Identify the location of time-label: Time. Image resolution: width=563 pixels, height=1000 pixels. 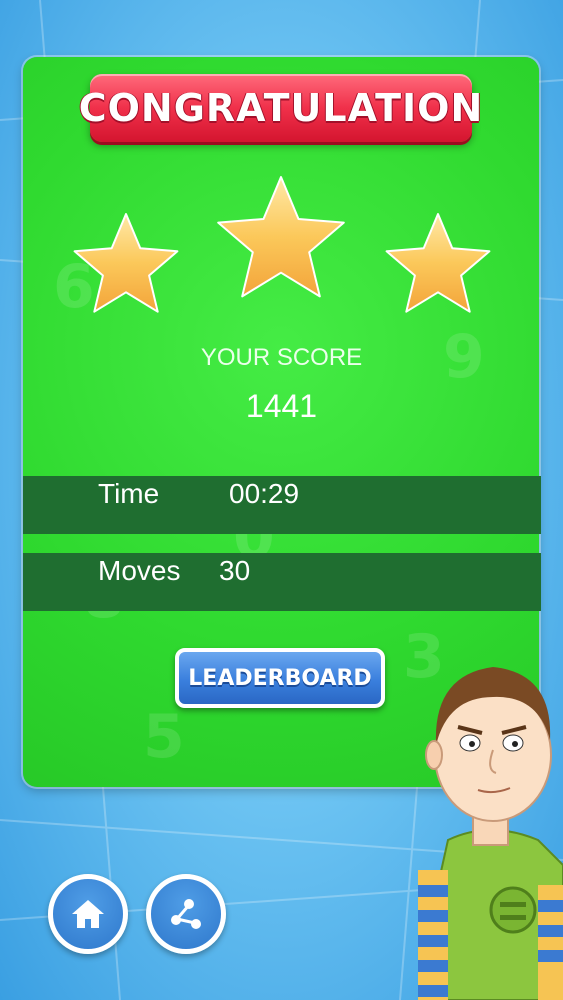
(129, 493).